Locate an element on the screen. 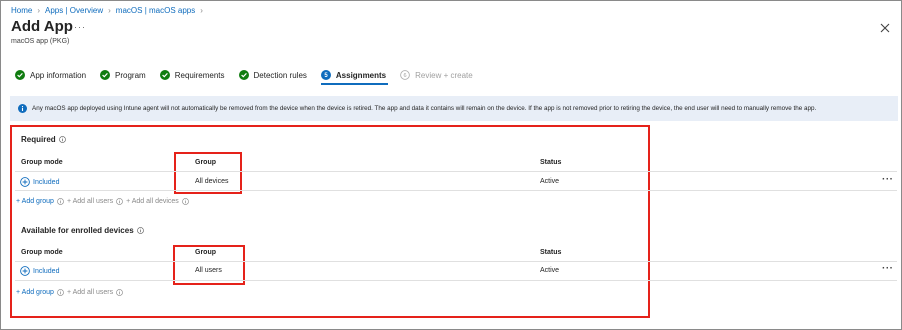  available-included-link: Included is located at coordinates (39, 271).